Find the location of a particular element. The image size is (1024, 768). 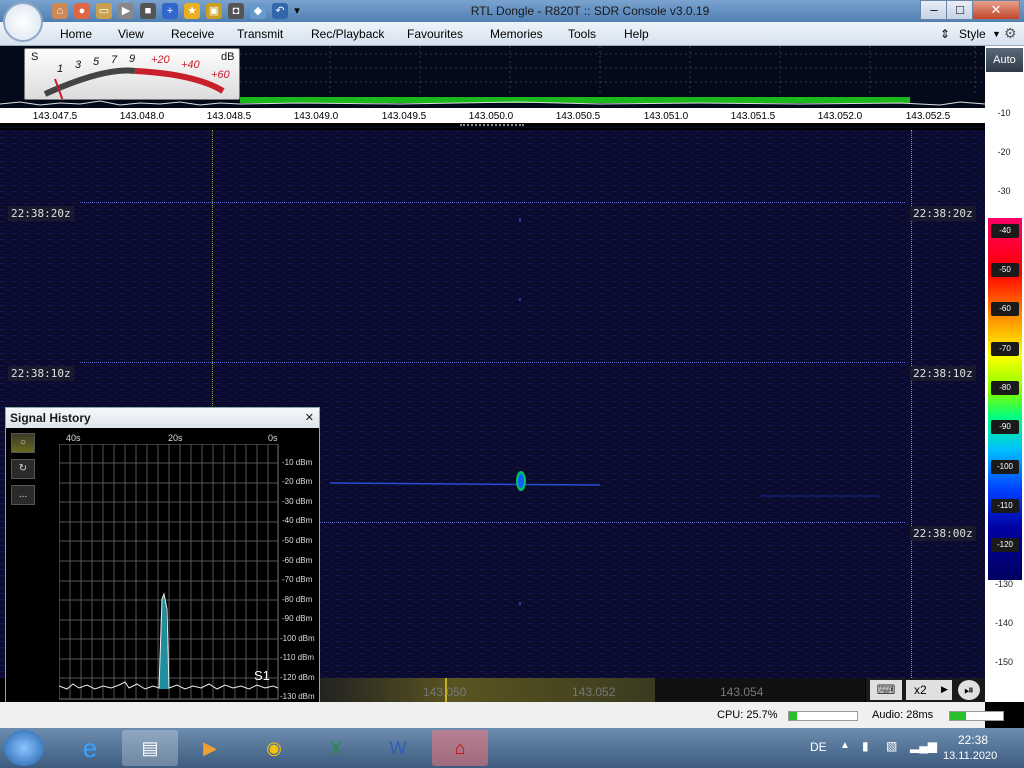

status-bar: CPU: 25.7% Audio: 28ms is located at coordinates (662, 715).